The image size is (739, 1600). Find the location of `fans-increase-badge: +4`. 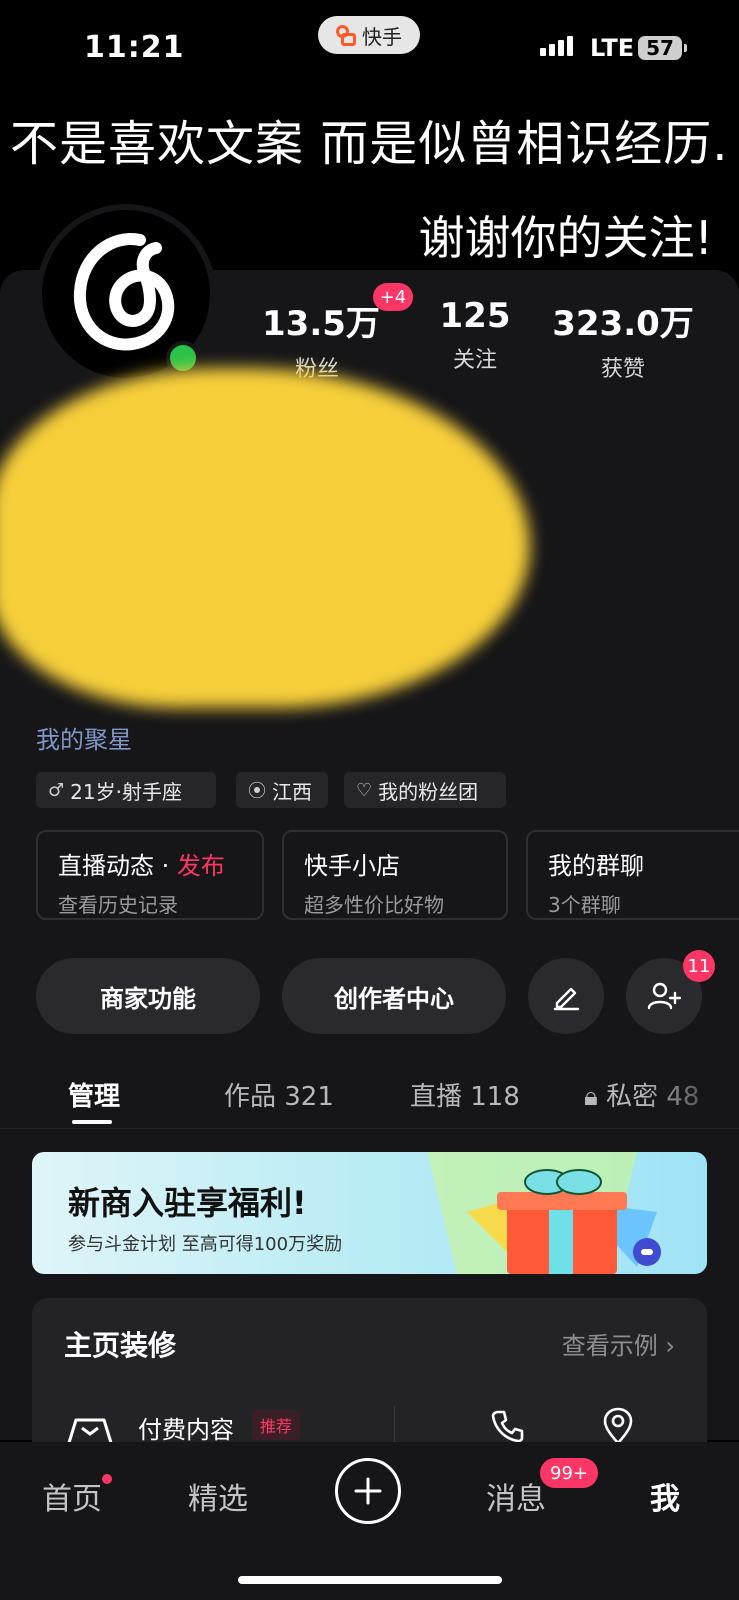

fans-increase-badge: +4 is located at coordinates (393, 297).